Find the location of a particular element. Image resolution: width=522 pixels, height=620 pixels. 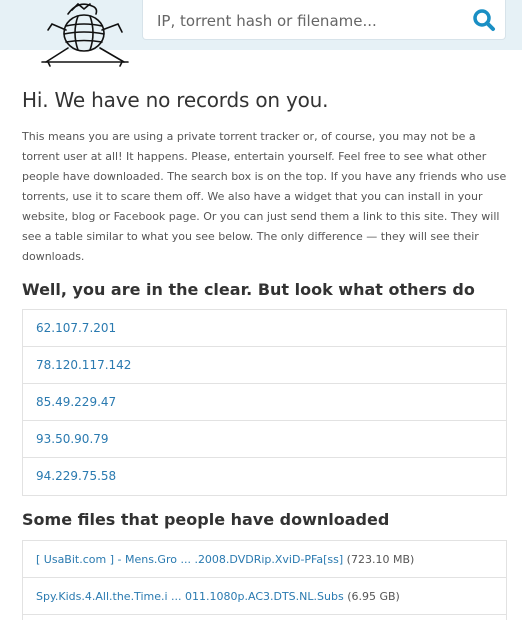

search-box is located at coordinates (324, 20).